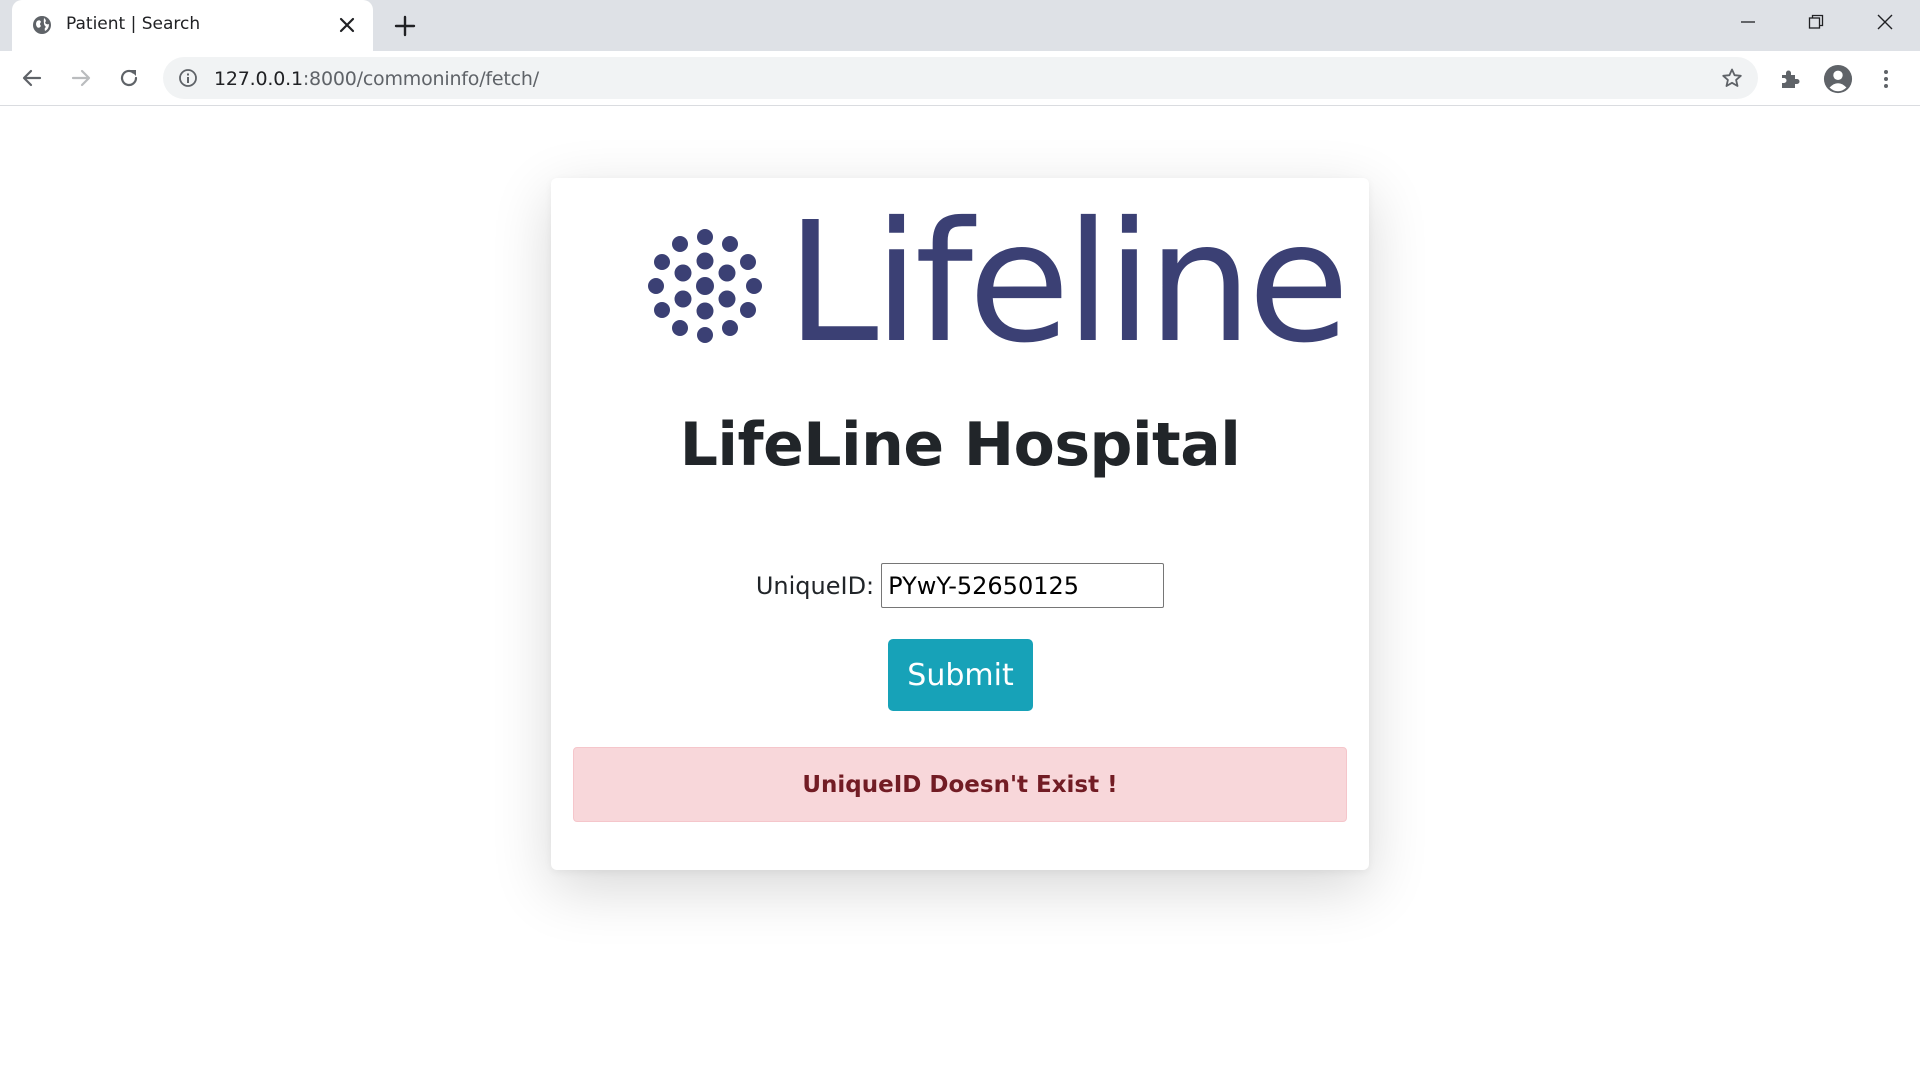 The height and width of the screenshot is (1080, 1920). Describe the element at coordinates (1732, 78) in the screenshot. I see `star-icon` at that location.